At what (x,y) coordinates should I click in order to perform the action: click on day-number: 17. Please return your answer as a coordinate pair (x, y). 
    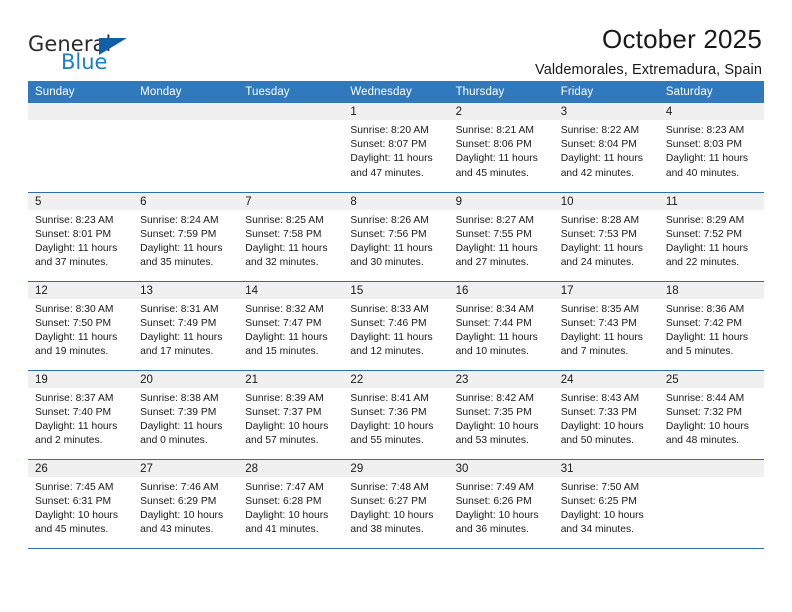
    Looking at the image, I should click on (606, 290).